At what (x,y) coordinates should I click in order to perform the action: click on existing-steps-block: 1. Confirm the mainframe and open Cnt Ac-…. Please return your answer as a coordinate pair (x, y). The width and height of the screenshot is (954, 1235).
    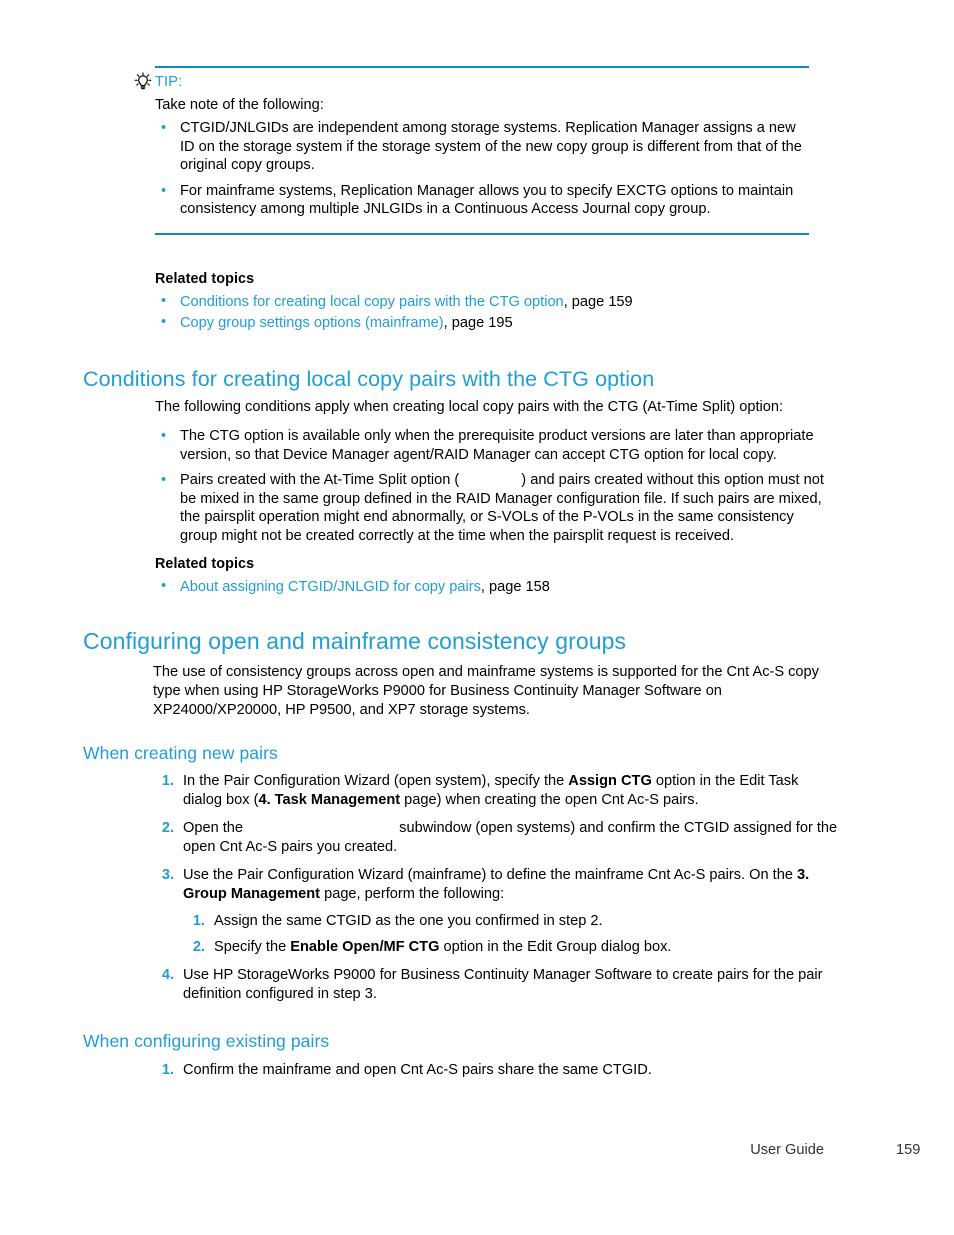
    Looking at the image, I should click on (495, 1070).